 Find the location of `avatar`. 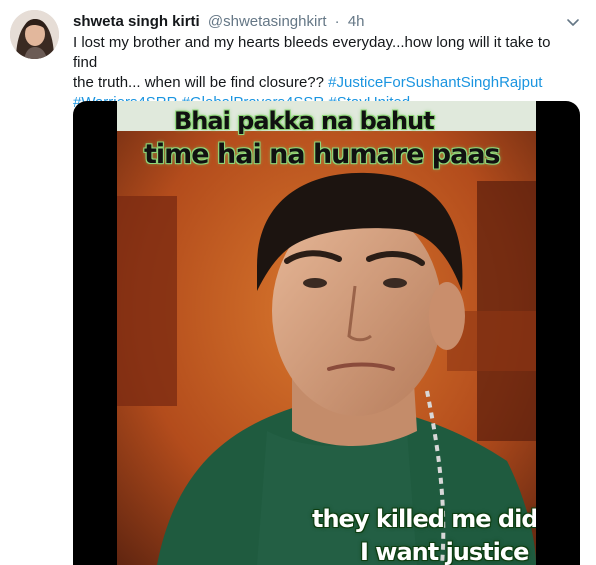

avatar is located at coordinates (34, 34).